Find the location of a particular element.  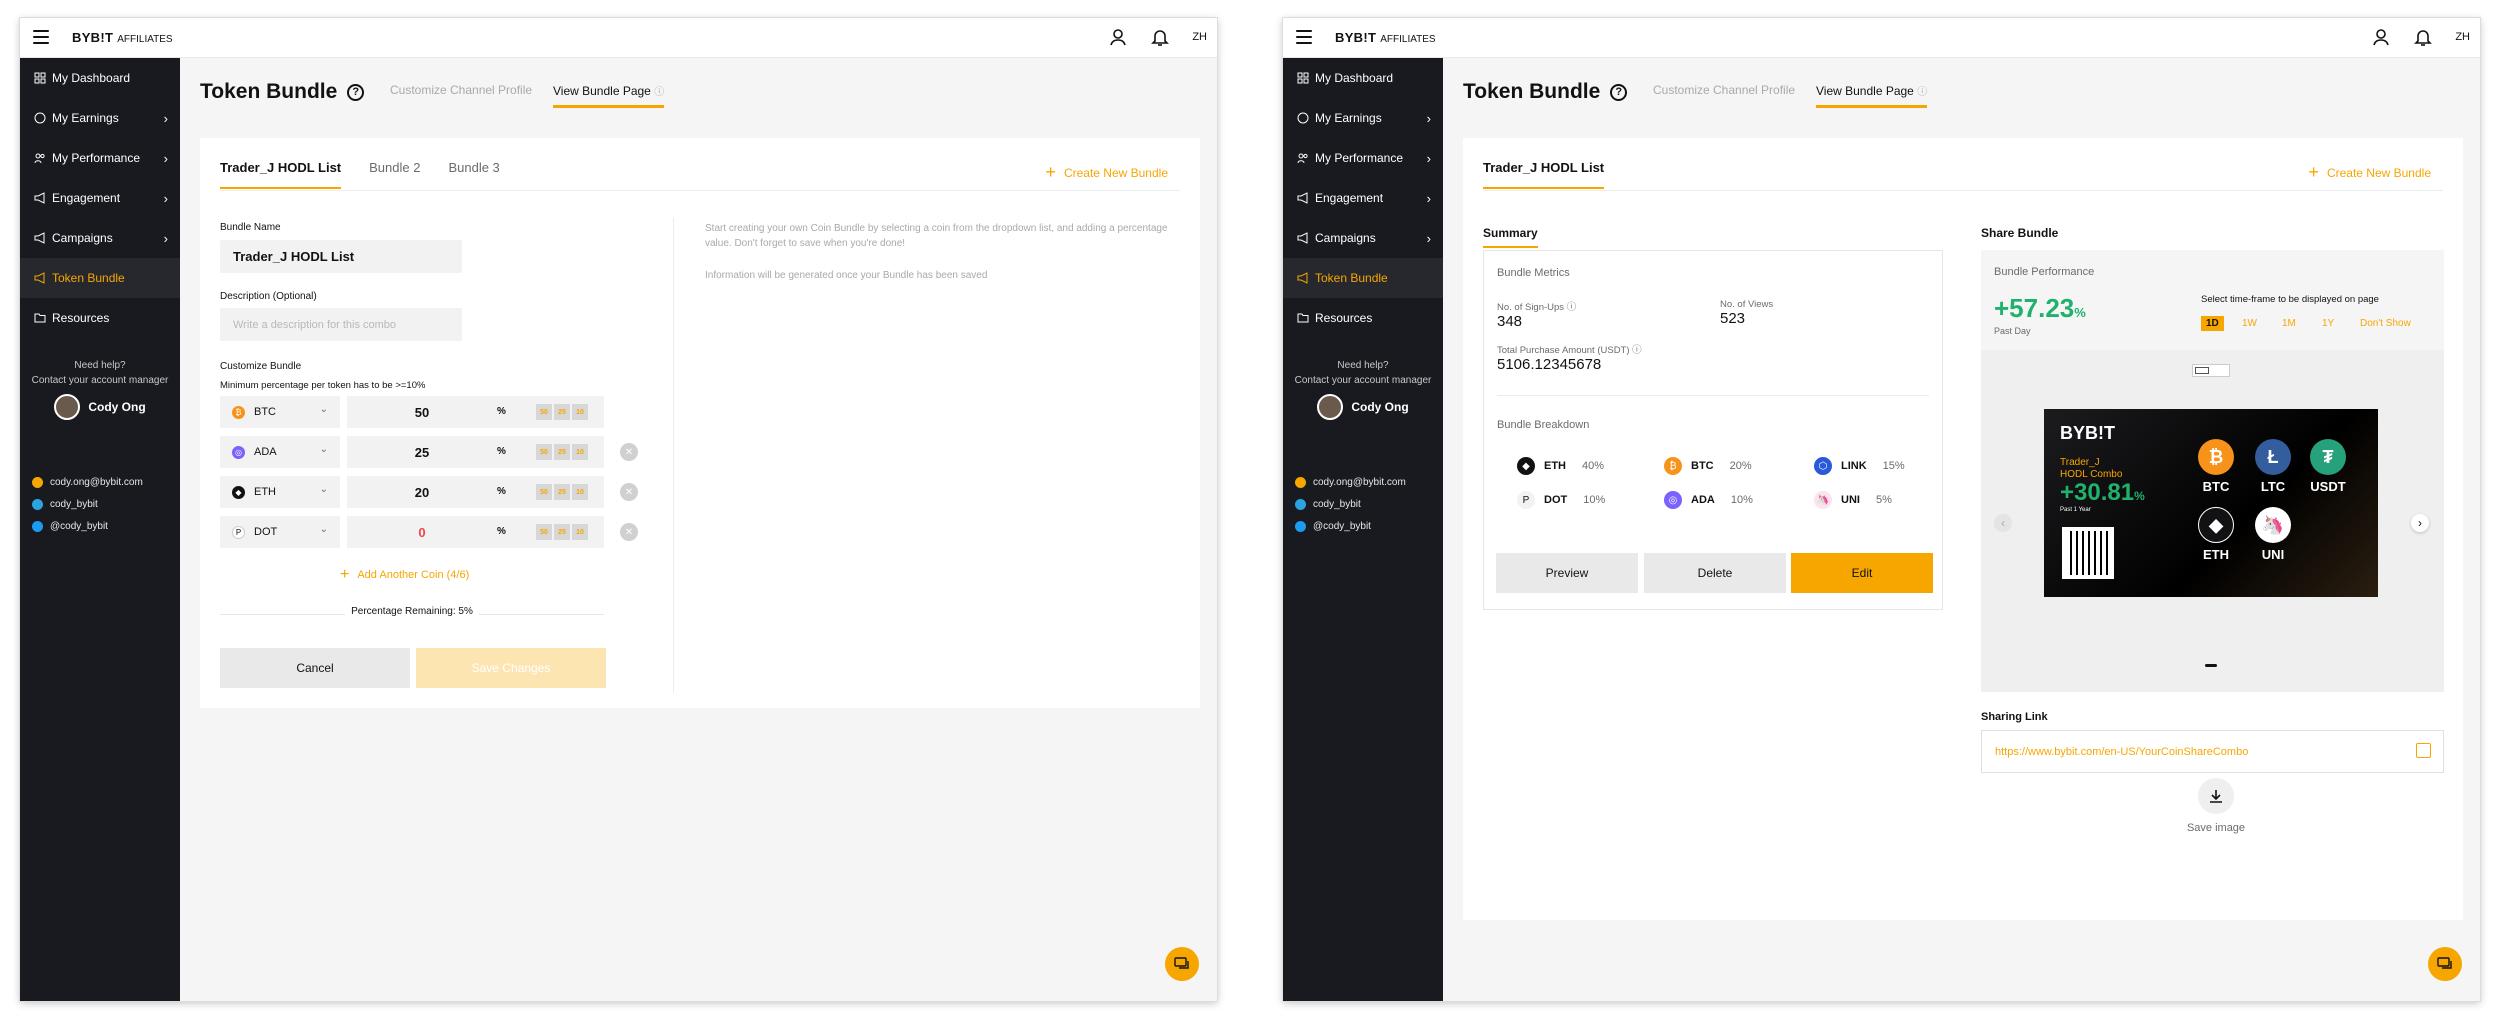

download-button is located at coordinates (2216, 796).